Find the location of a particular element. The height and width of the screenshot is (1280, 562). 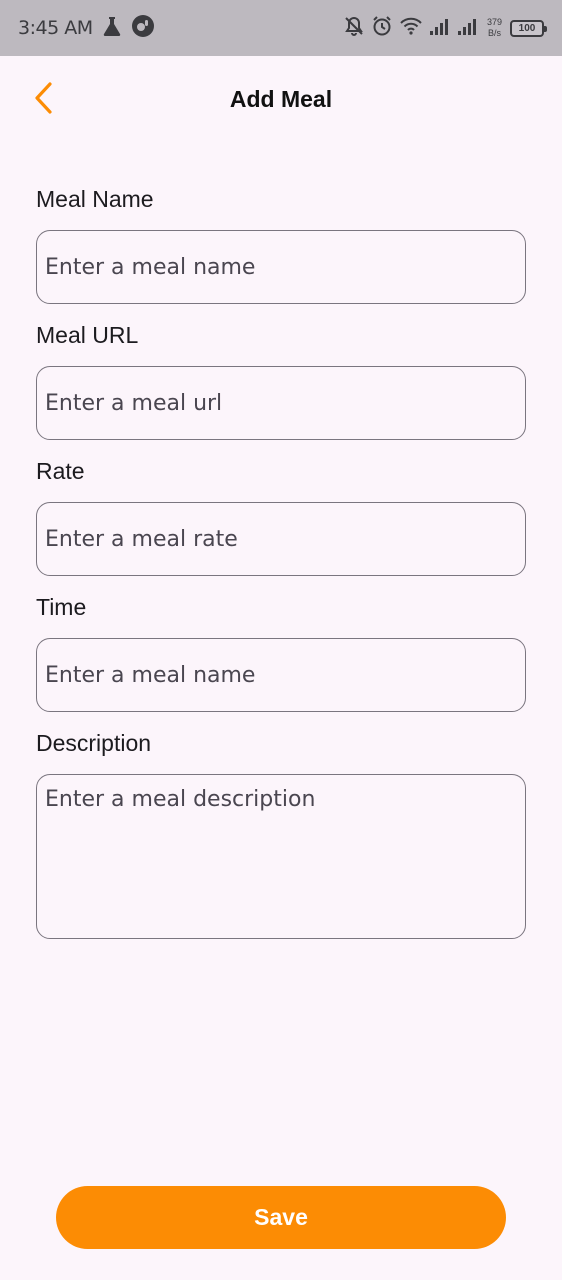

rate-label: Rate is located at coordinates (60, 471).